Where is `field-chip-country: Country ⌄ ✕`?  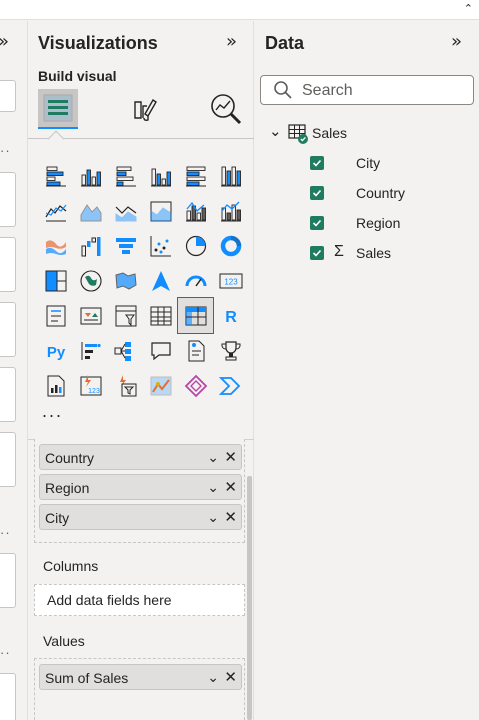 field-chip-country: Country ⌄ ✕ is located at coordinates (140, 457).